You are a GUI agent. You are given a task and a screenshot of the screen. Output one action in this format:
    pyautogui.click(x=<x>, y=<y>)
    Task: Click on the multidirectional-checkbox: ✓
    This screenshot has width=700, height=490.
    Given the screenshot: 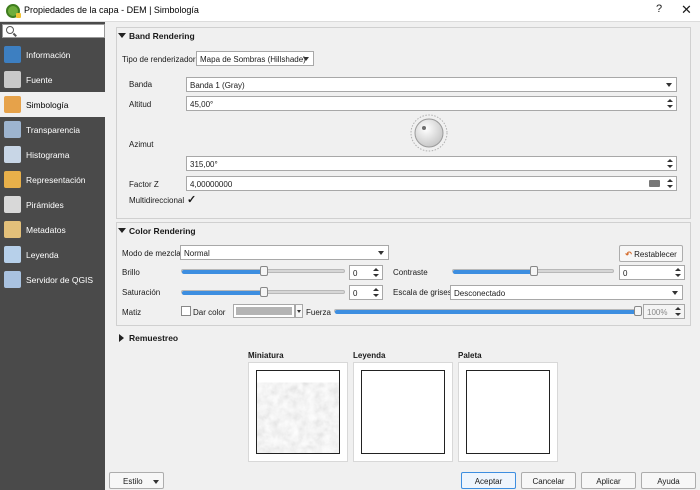 What is the action you would take?
    pyautogui.click(x=191, y=199)
    